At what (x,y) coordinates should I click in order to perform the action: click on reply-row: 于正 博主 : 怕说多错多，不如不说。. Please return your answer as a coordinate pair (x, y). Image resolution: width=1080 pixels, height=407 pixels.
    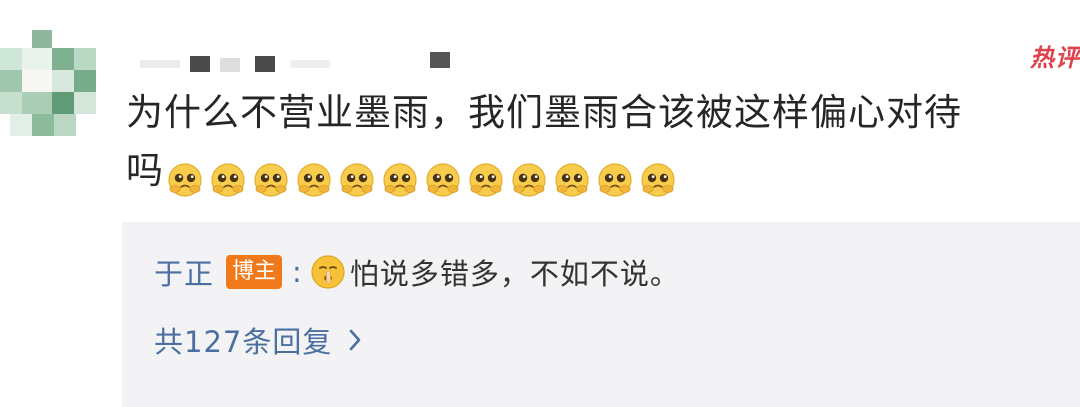
    Looking at the image, I should click on (417, 272).